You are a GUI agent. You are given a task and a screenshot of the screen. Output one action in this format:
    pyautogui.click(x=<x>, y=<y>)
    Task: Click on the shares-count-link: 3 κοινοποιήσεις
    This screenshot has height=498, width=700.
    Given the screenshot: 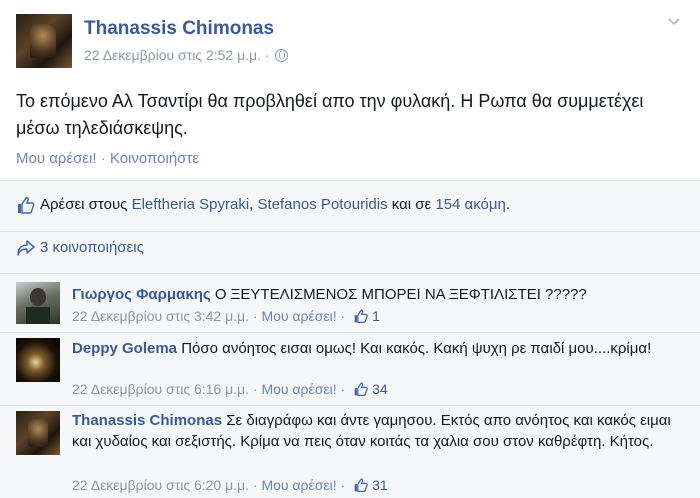 What is the action you would take?
    pyautogui.click(x=92, y=247)
    